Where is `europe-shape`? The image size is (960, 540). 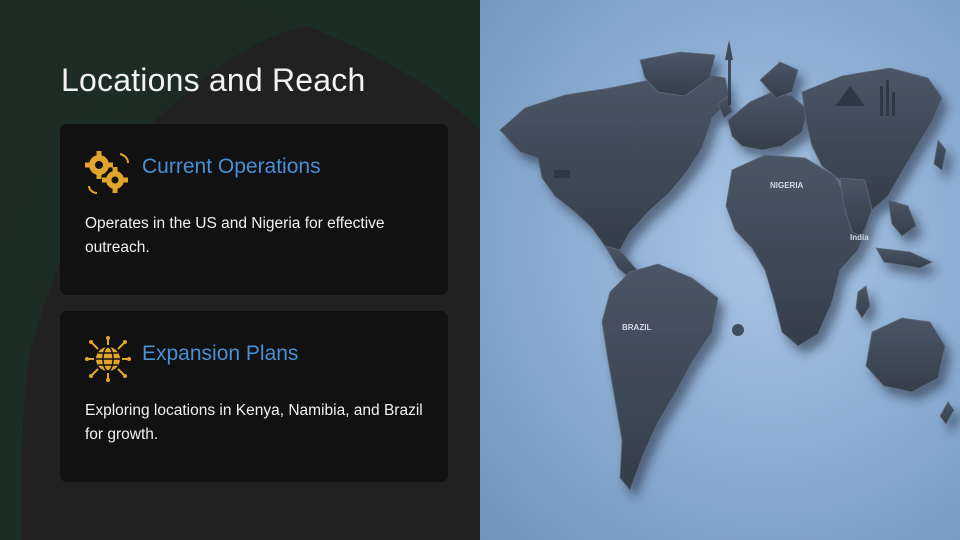
europe-shape is located at coordinates (768, 121).